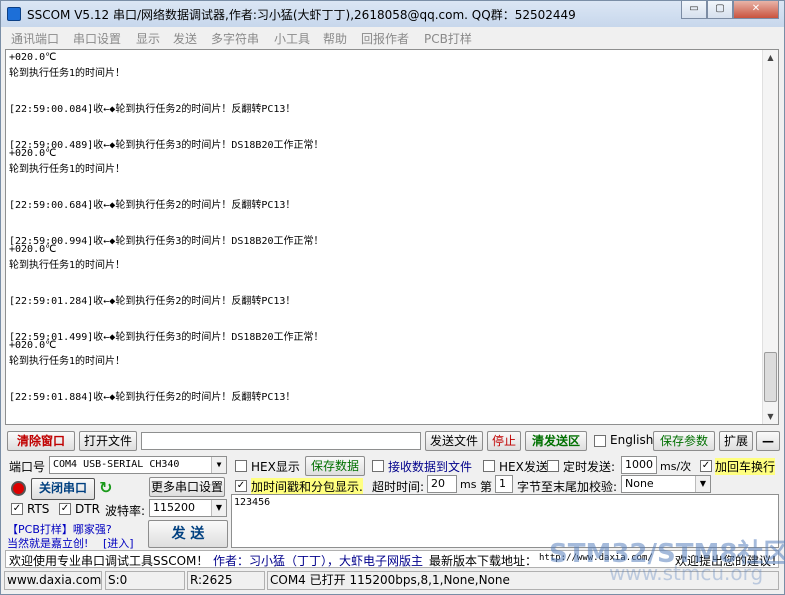  What do you see at coordinates (702, 484) in the screenshot?
I see `checksum-chevron-icon: ▼` at bounding box center [702, 484].